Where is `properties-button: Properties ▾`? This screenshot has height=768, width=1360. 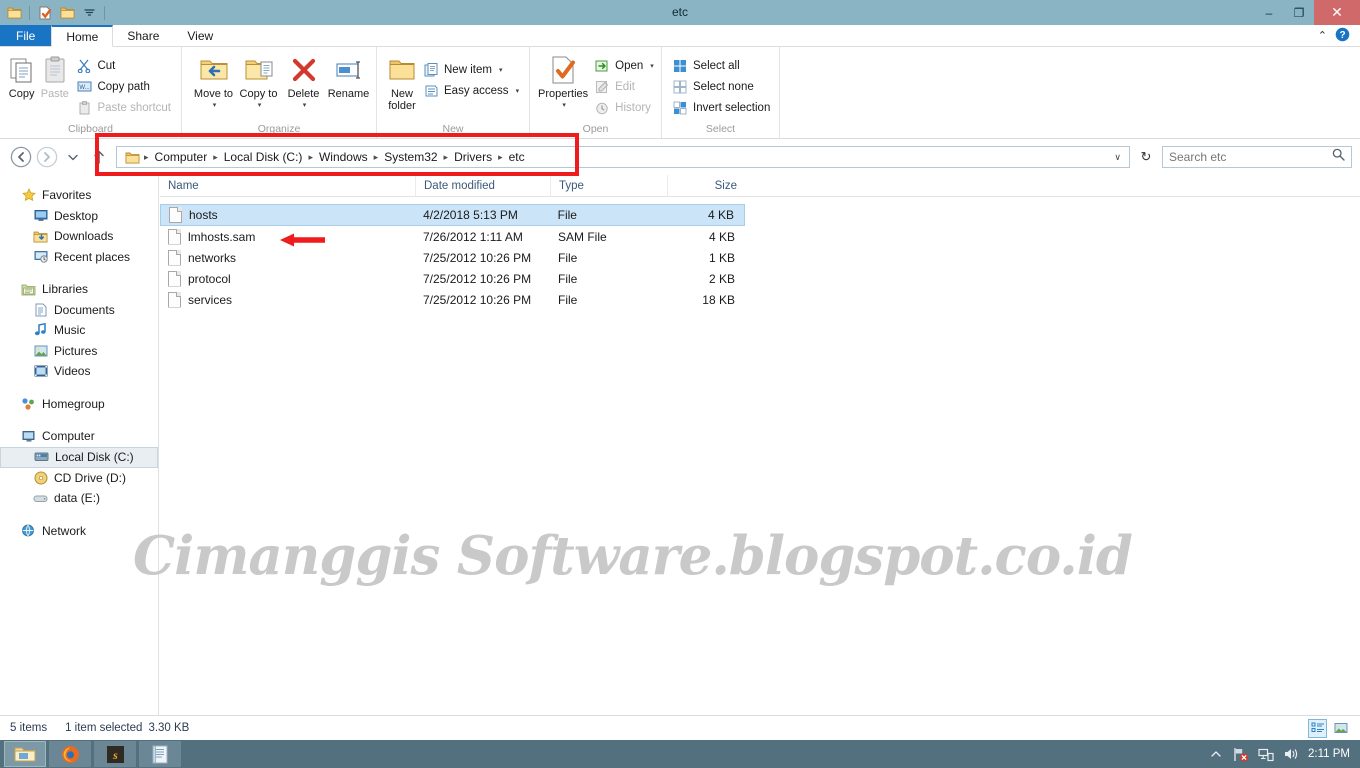 properties-button: Properties ▾ is located at coordinates (563, 81).